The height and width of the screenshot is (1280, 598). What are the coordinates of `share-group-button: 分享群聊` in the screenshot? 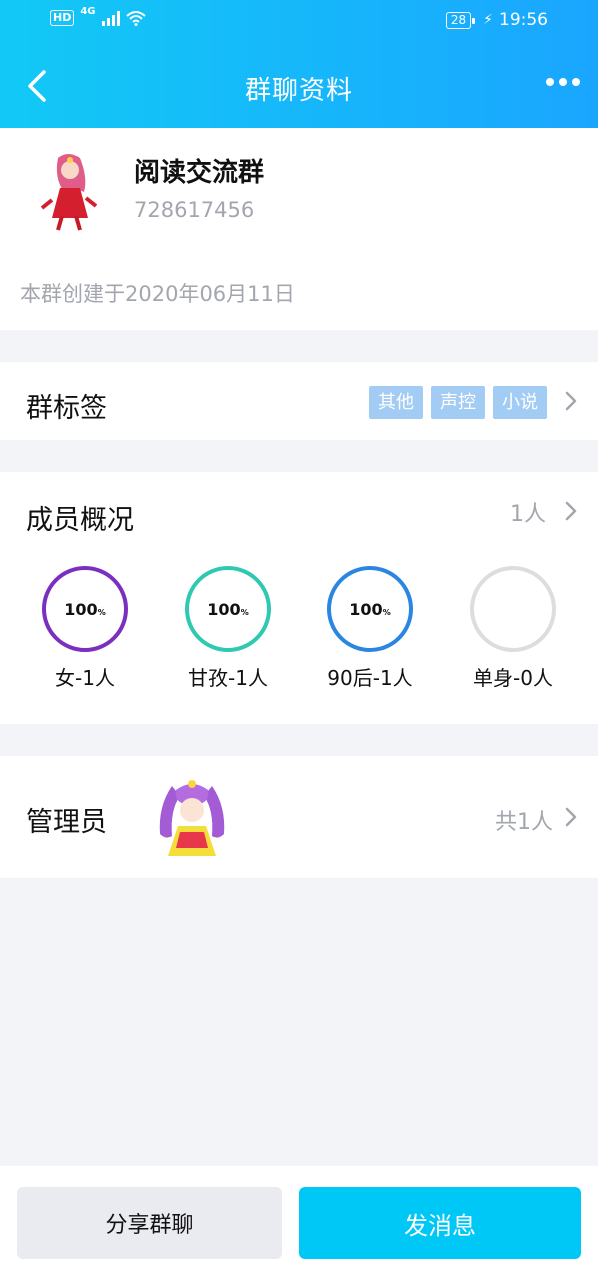 It's located at (149, 1223).